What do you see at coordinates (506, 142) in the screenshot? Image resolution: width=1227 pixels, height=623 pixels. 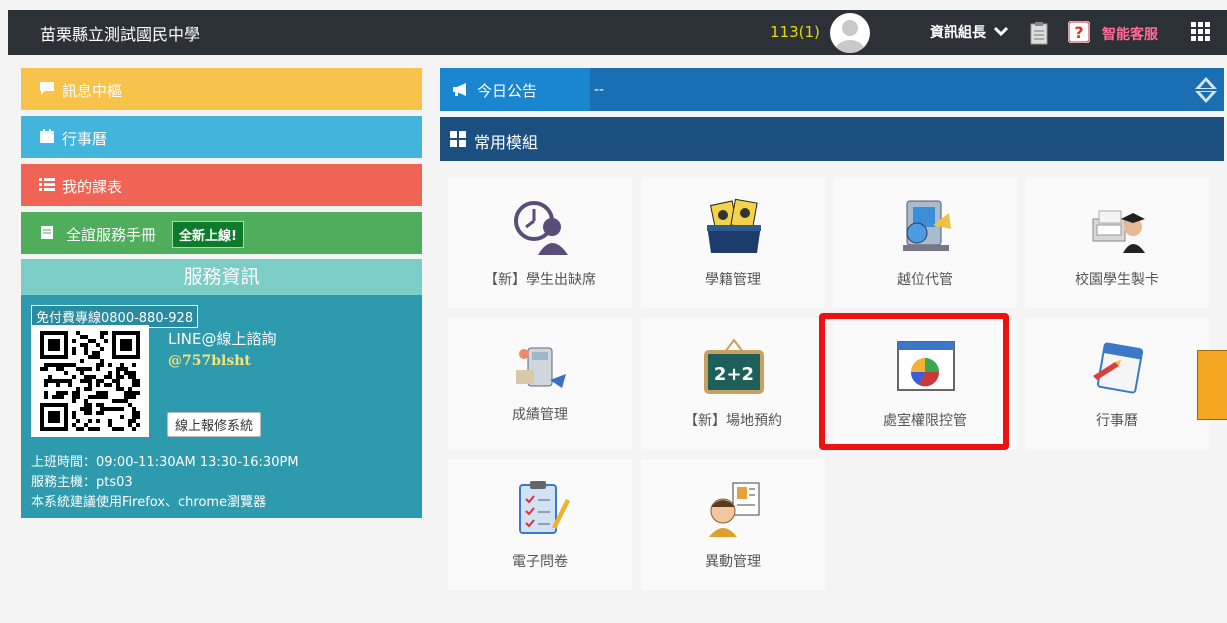 I see `modules-title: 常用模組` at bounding box center [506, 142].